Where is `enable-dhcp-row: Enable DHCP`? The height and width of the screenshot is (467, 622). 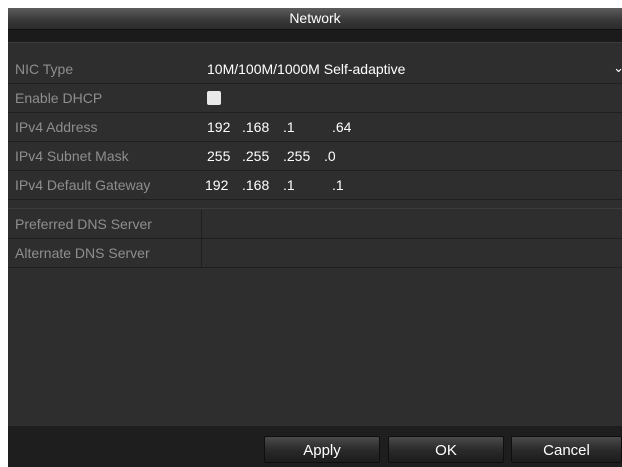
enable-dhcp-row: Enable DHCP is located at coordinates (315, 98).